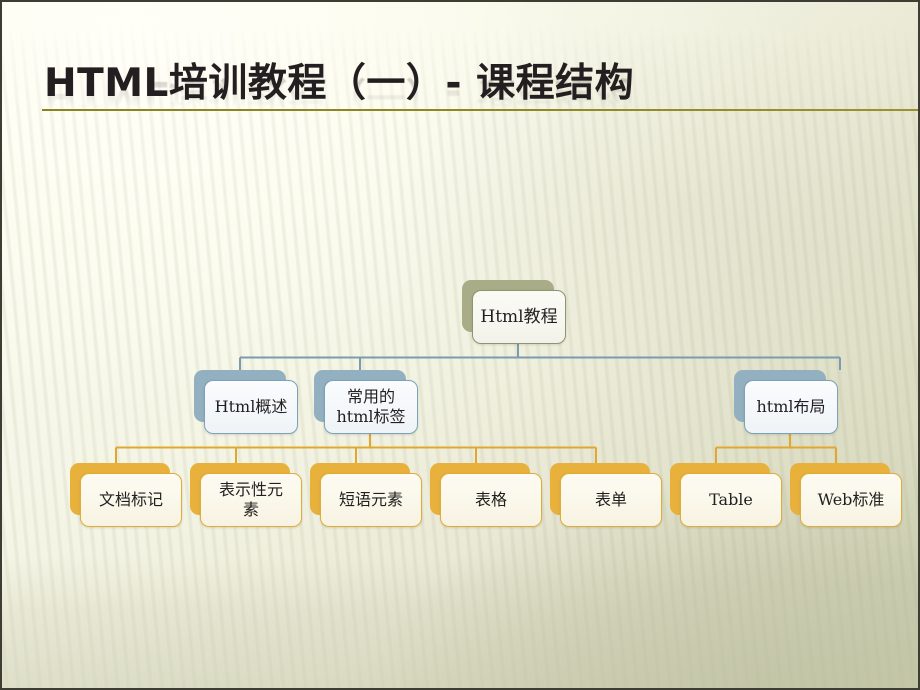  I want to click on node-face-box: Html教程, so click(519, 317).